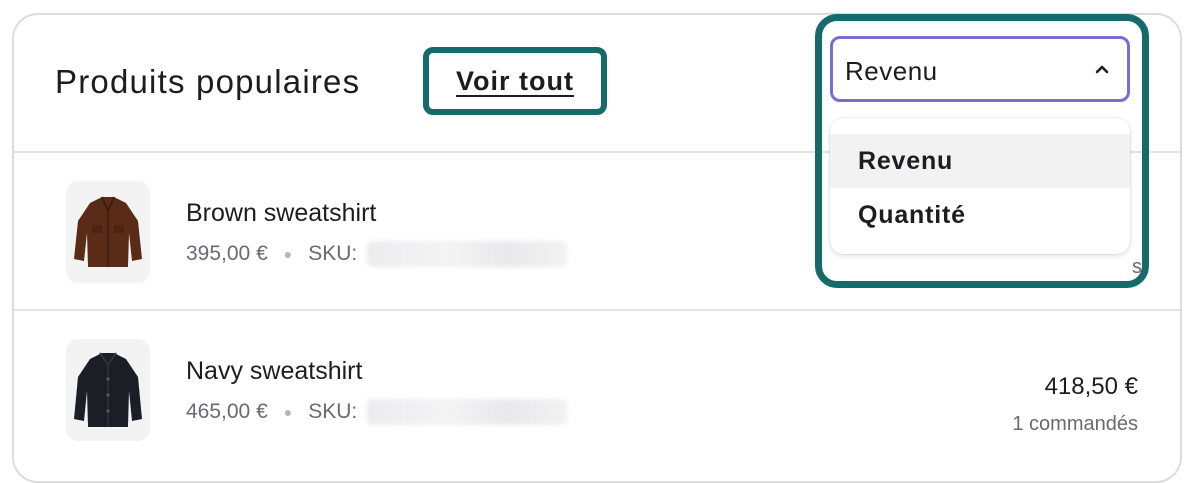 This screenshot has width=1198, height=483. What do you see at coordinates (227, 411) in the screenshot?
I see `product-price: 465,00 €` at bounding box center [227, 411].